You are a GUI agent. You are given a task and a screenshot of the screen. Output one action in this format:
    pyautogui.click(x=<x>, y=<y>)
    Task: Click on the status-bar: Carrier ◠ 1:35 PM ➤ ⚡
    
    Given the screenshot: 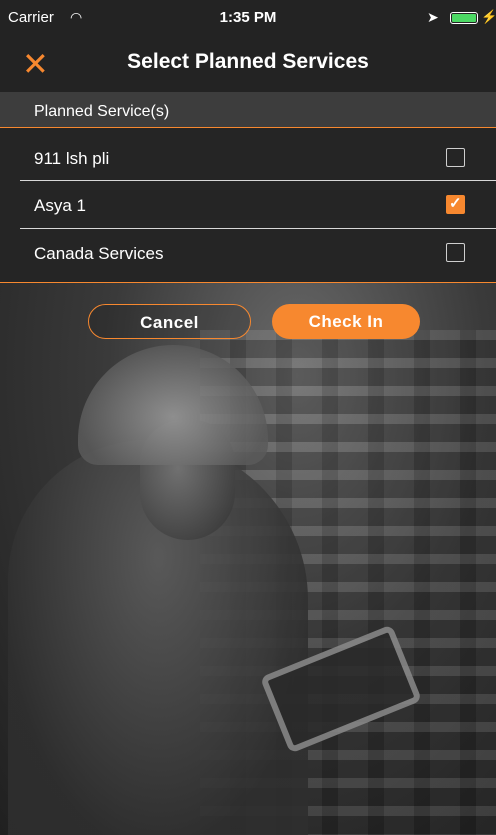 What is the action you would take?
    pyautogui.click(x=248, y=18)
    